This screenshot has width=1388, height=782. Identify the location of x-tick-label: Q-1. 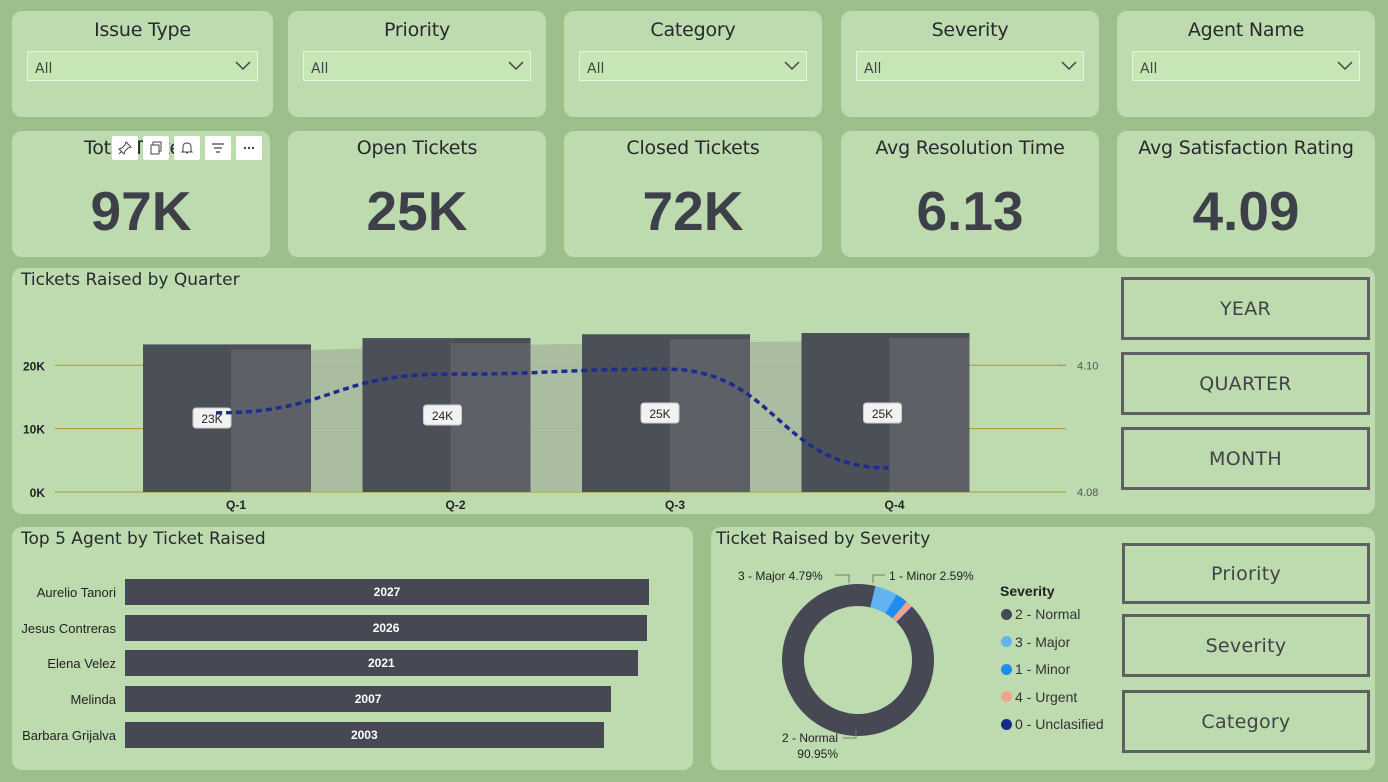
(236, 505).